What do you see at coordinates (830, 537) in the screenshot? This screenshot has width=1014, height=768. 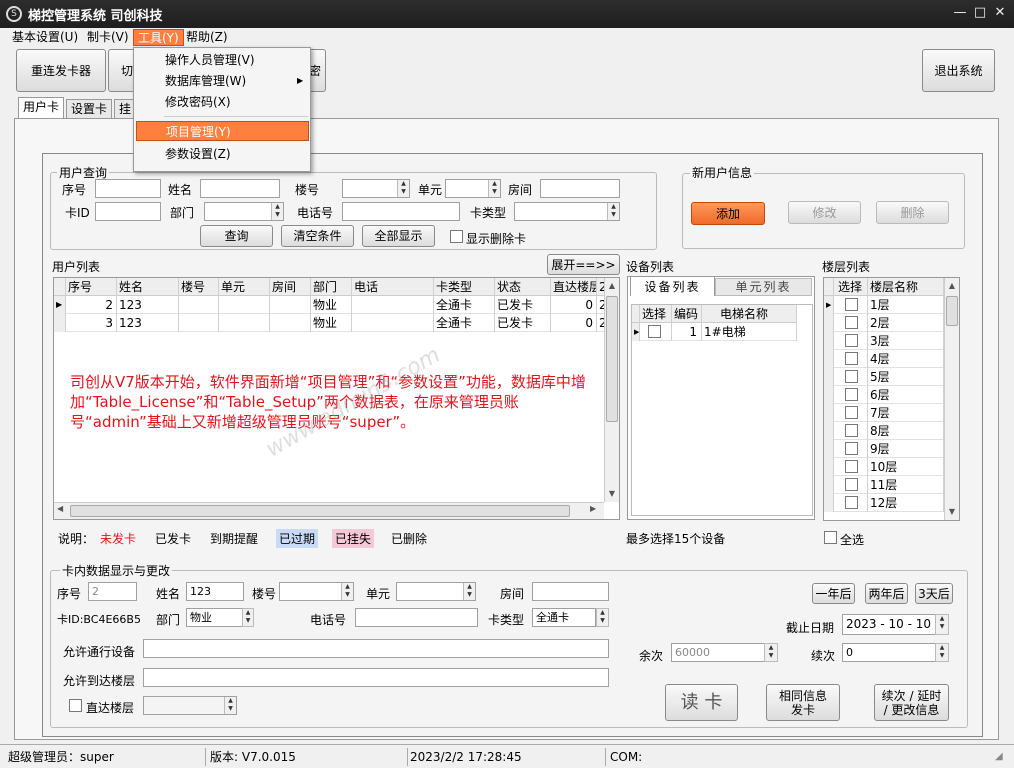 I see `select-all-checkbox` at bounding box center [830, 537].